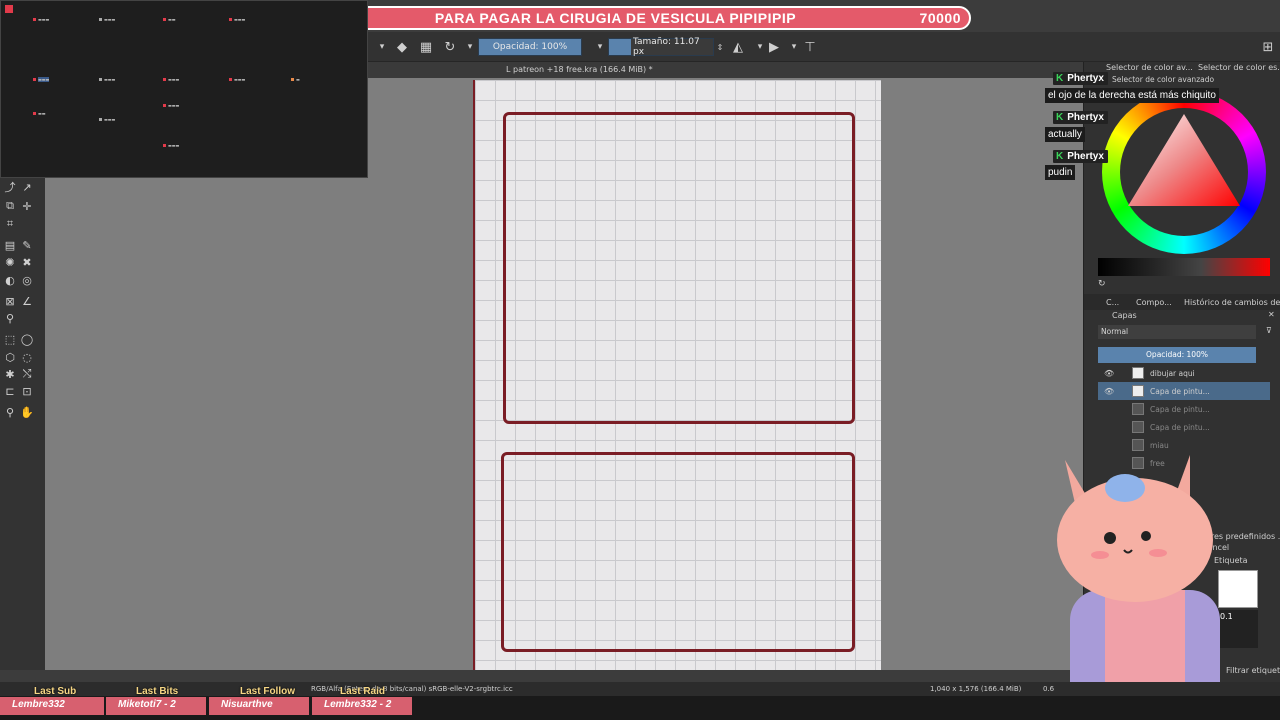 This screenshot has height=720, width=1280. What do you see at coordinates (1138, 587) in the screenshot?
I see `vtuber-avatar` at bounding box center [1138, 587].